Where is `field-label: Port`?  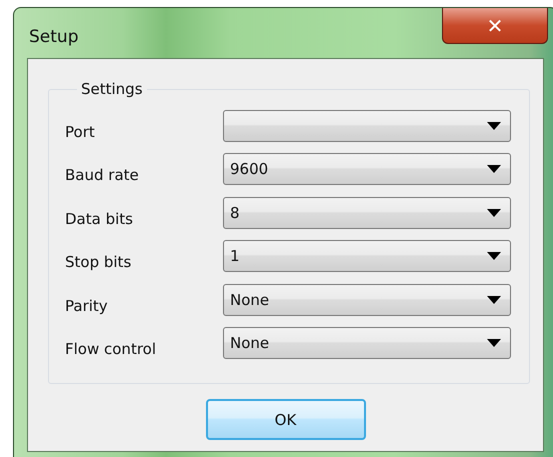
field-label: Port is located at coordinates (80, 131).